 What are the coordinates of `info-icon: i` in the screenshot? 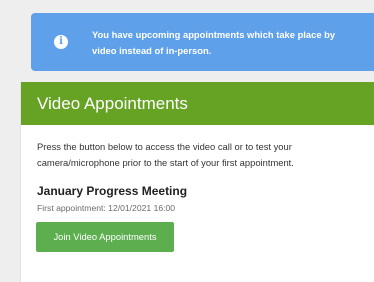 It's located at (61, 42).